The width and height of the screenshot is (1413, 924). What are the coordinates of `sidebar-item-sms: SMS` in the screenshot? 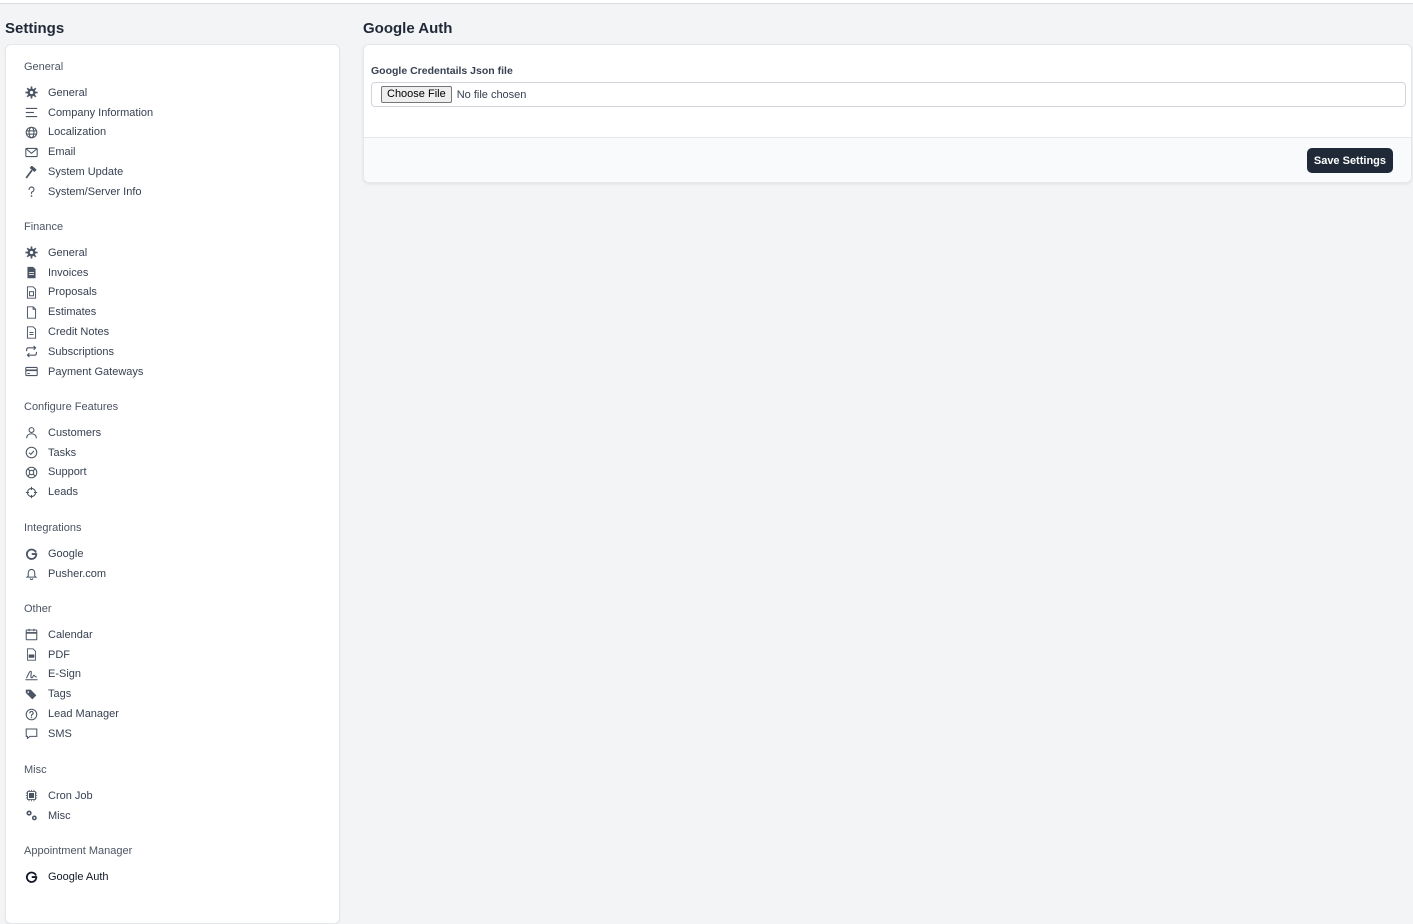 It's located at (174, 734).